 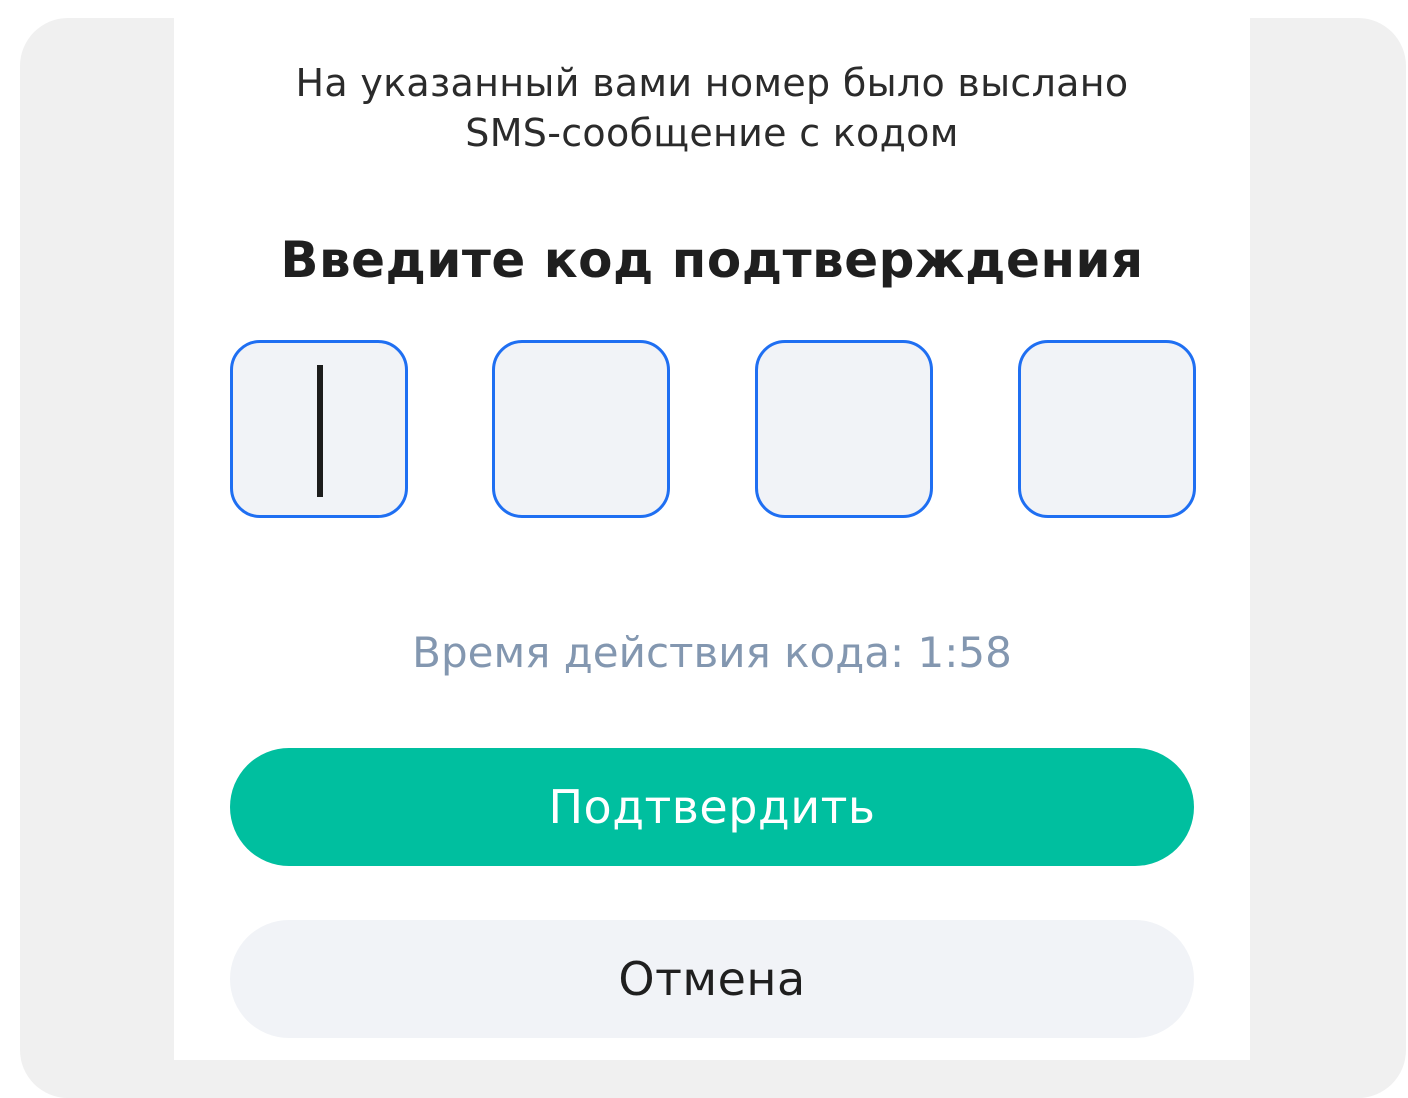 I want to click on confirm-button: Подтвердить, so click(x=712, y=807).